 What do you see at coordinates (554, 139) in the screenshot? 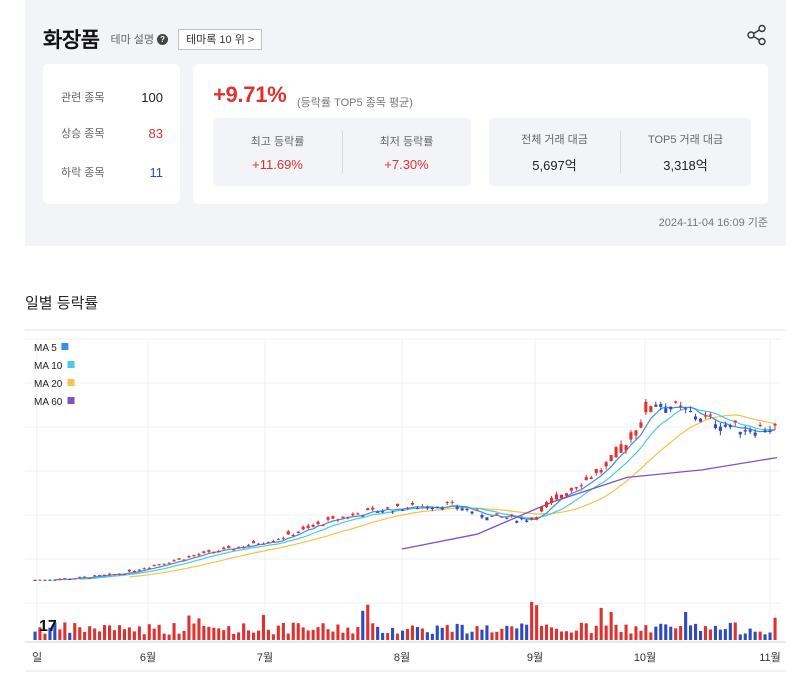
I see `total-trading-label: 전체 거래 대금` at bounding box center [554, 139].